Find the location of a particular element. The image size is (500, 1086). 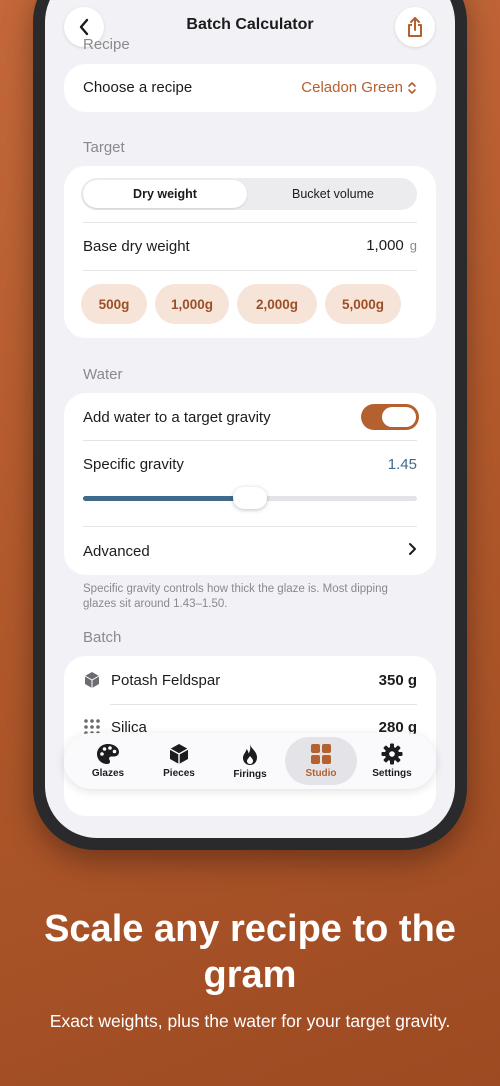

tab-bar: Glazes Pieces Firings Studio Settings is located at coordinates (250, 761).